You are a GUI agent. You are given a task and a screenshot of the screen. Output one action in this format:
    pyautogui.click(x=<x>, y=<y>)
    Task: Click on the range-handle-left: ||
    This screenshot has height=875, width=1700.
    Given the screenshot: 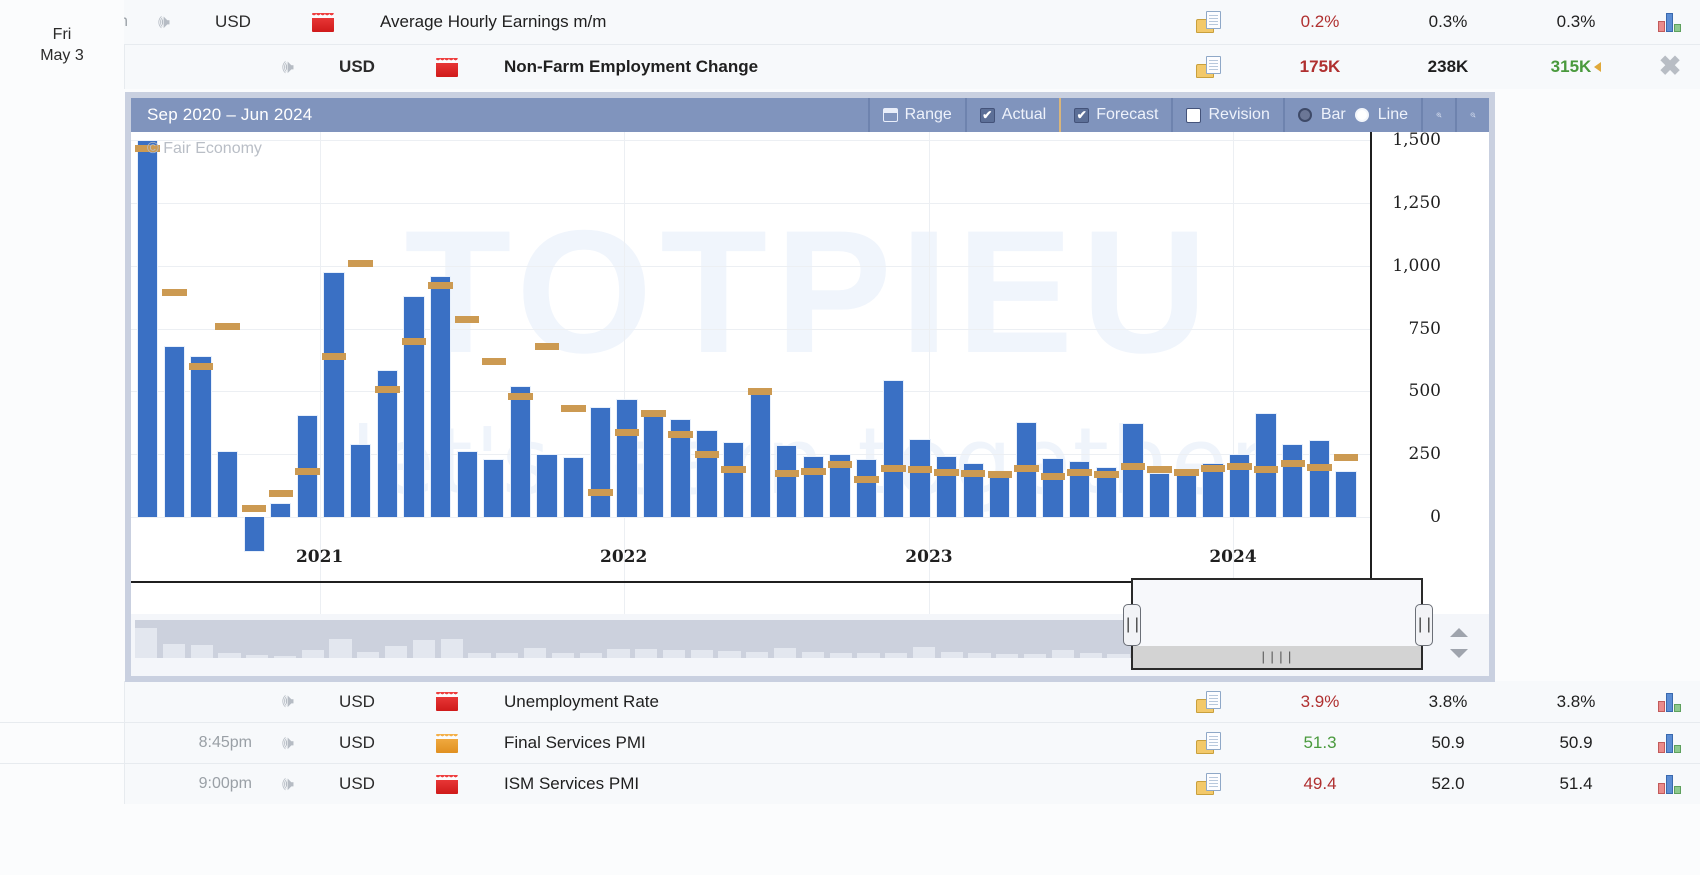 What is the action you would take?
    pyautogui.click(x=1132, y=625)
    